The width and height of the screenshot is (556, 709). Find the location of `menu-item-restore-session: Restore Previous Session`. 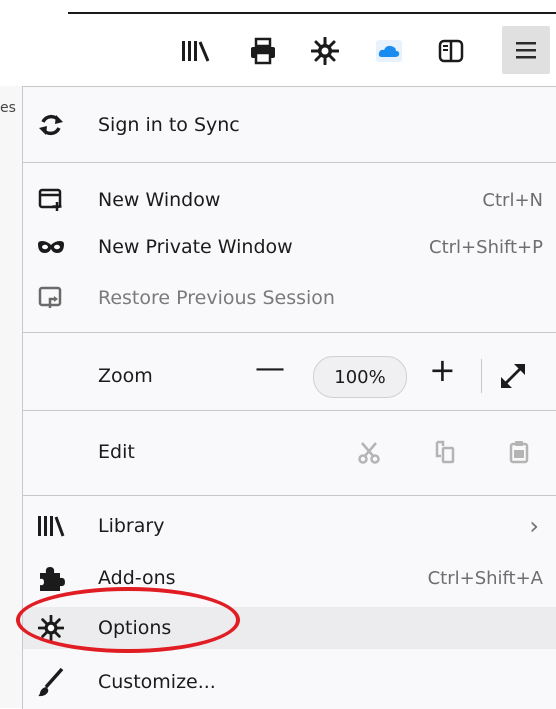

menu-item-restore-session: Restore Previous Session is located at coordinates (289, 298).